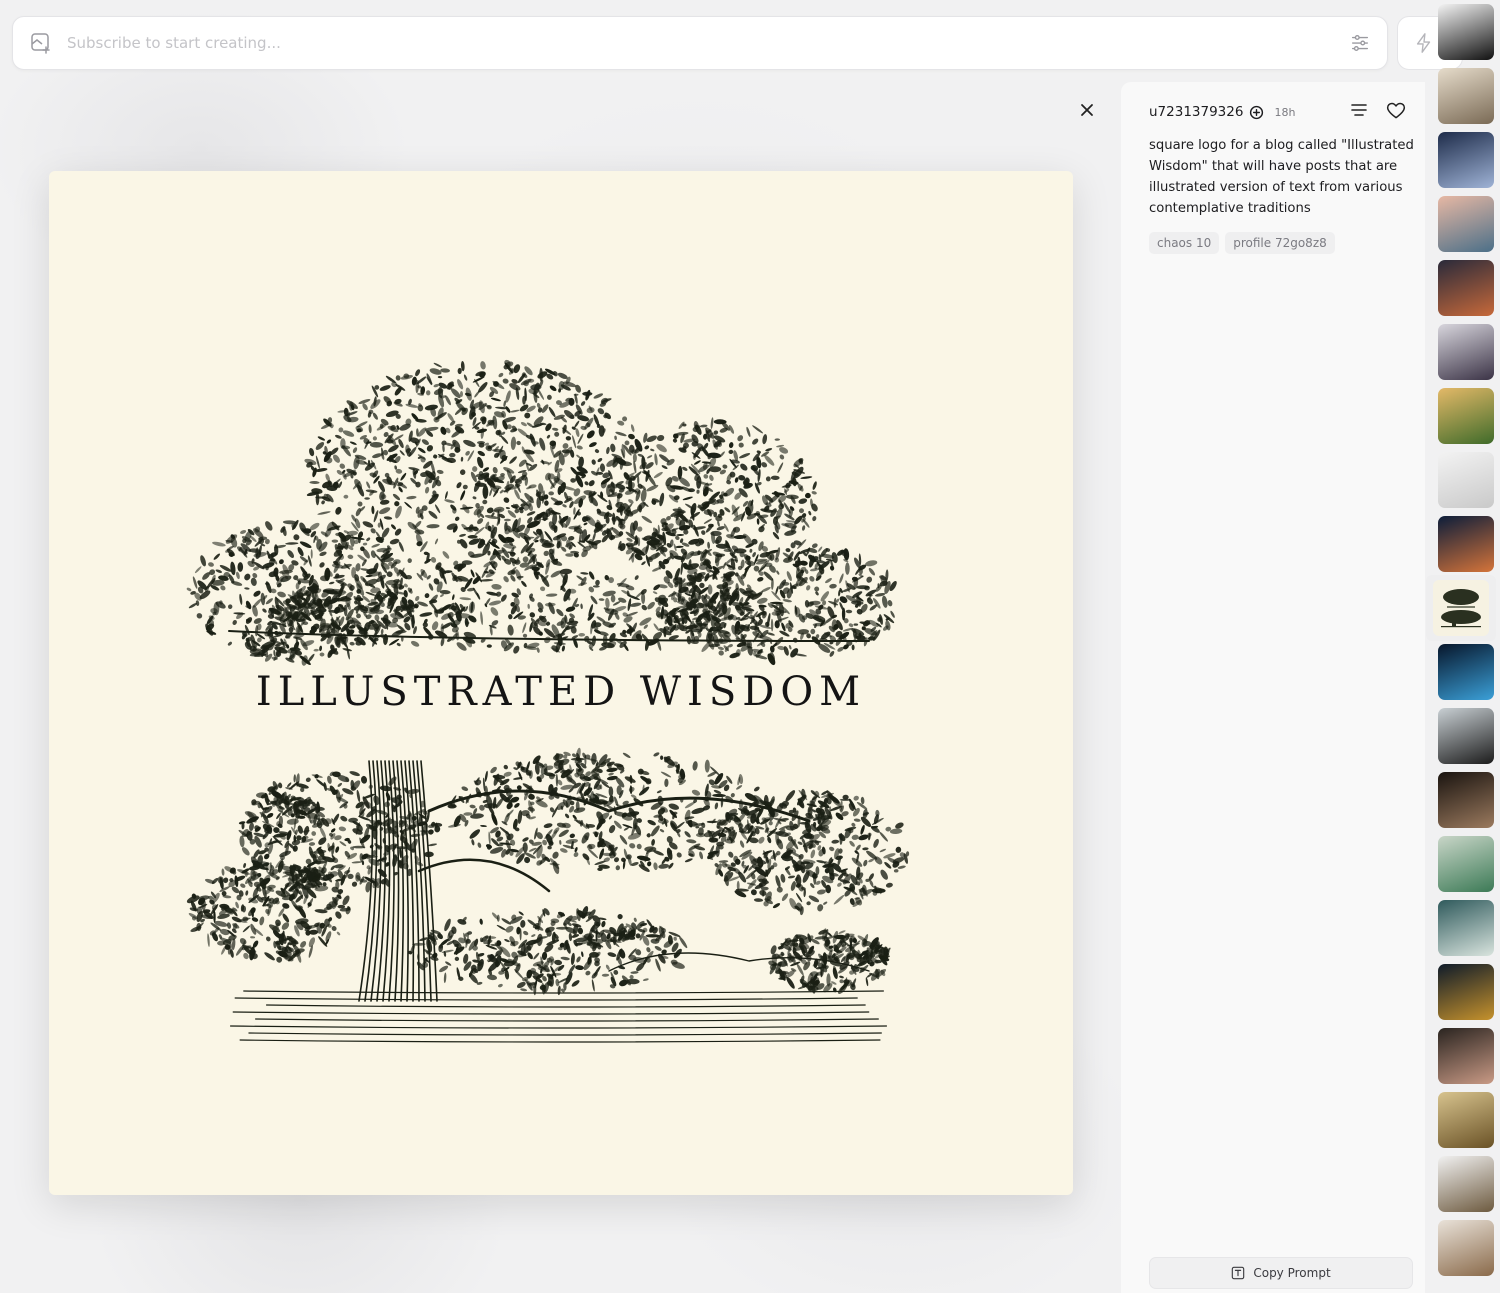  Describe the element at coordinates (1359, 110) in the screenshot. I see `options-menu-icon` at that location.